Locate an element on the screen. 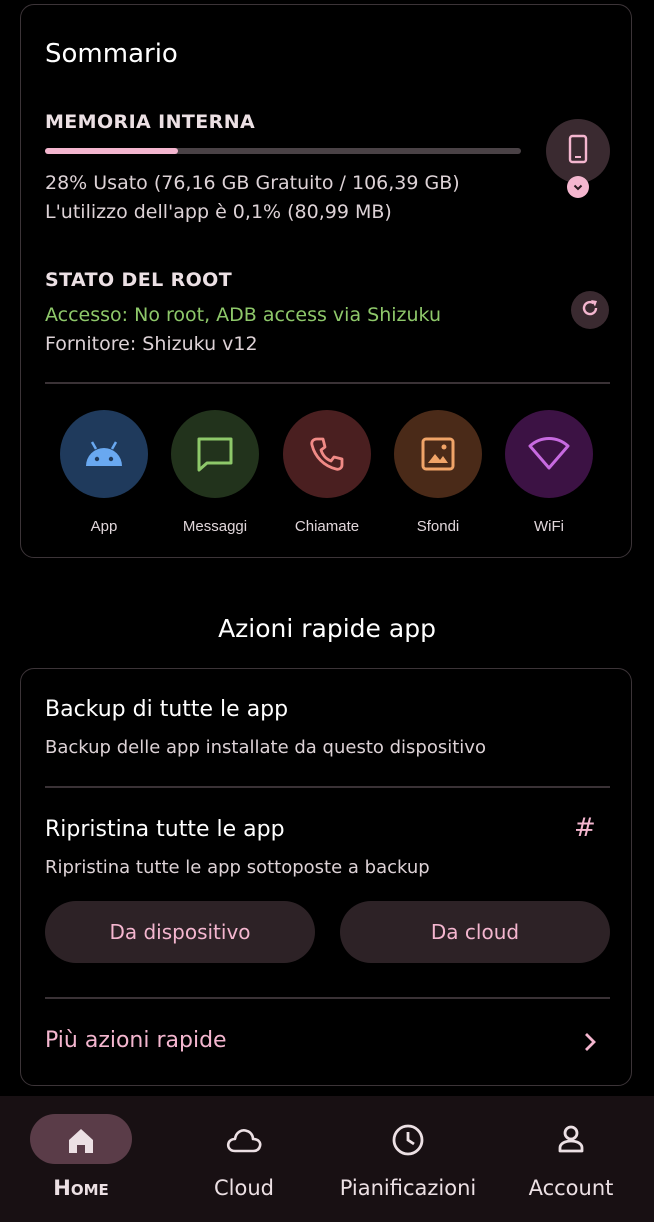 The image size is (654, 1222). bottom-navigation: Home Cloud Pianificazioni Account is located at coordinates (327, 1159).